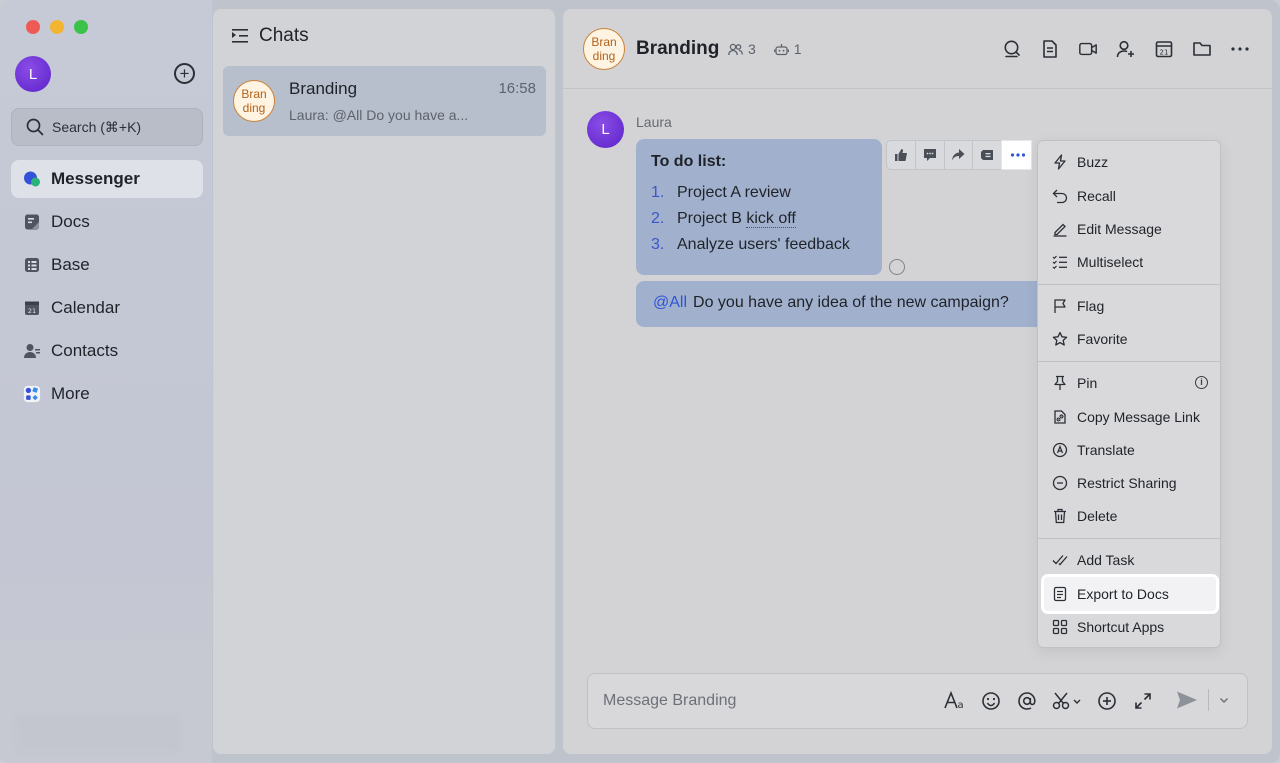 The height and width of the screenshot is (763, 1280). What do you see at coordinates (81, 27) in the screenshot?
I see `zoom-window-button` at bounding box center [81, 27].